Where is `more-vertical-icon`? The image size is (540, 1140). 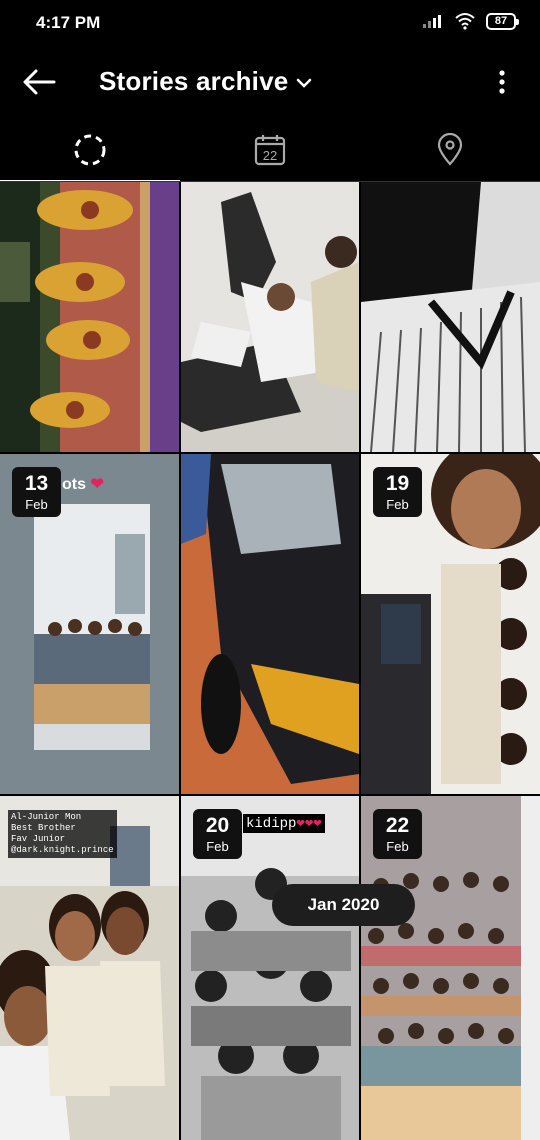 more-vertical-icon is located at coordinates (502, 82).